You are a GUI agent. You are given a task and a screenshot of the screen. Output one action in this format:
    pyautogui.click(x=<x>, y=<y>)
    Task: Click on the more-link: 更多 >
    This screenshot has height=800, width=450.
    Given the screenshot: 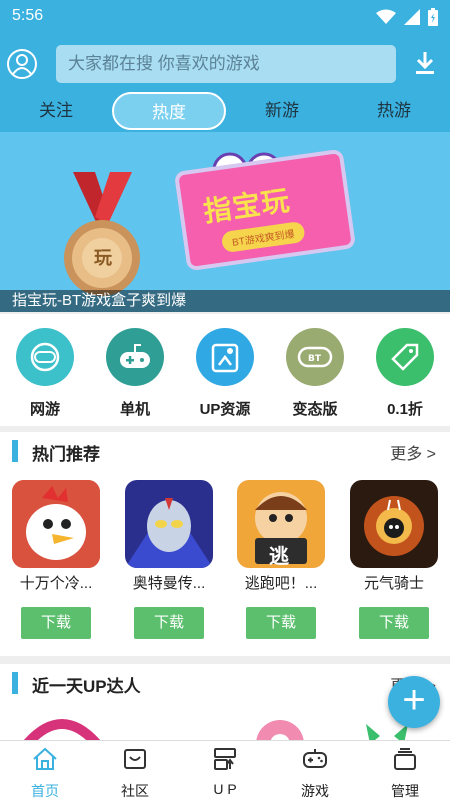 What is the action you would take?
    pyautogui.click(x=413, y=452)
    